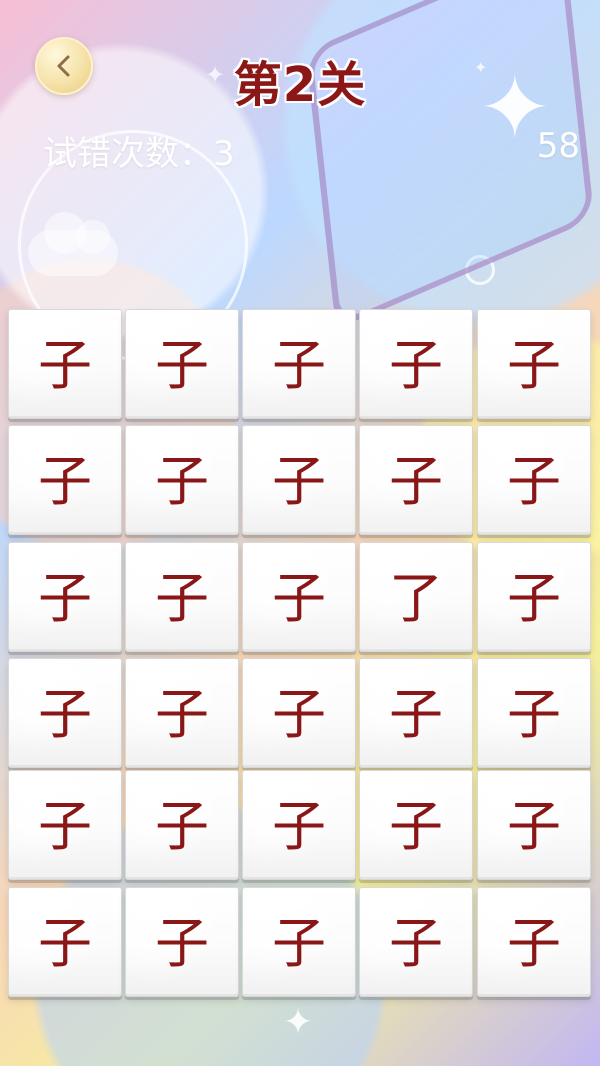 The image size is (600, 1066). I want to click on character-tile: 了, so click(416, 597).